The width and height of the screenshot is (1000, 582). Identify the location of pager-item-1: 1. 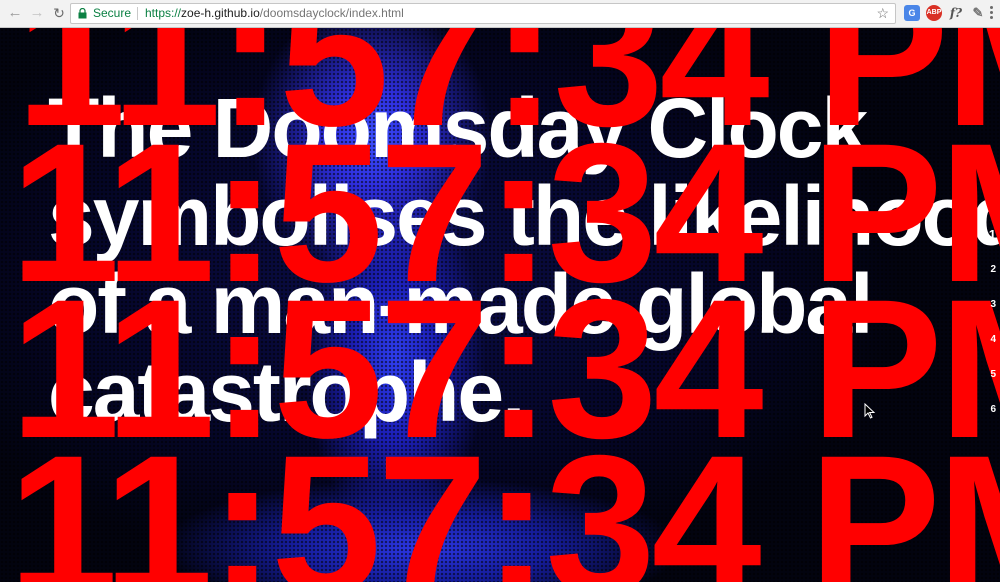
(987, 245).